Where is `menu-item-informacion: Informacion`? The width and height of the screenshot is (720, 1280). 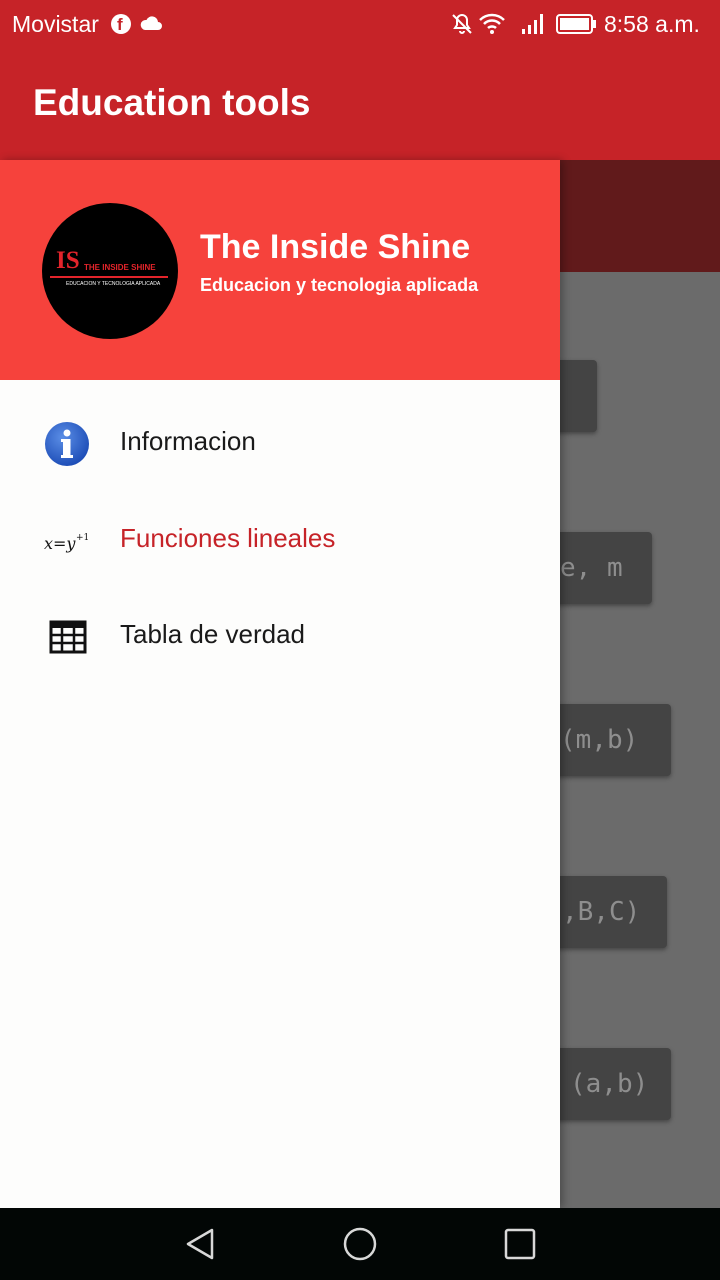 menu-item-informacion: Informacion is located at coordinates (280, 444).